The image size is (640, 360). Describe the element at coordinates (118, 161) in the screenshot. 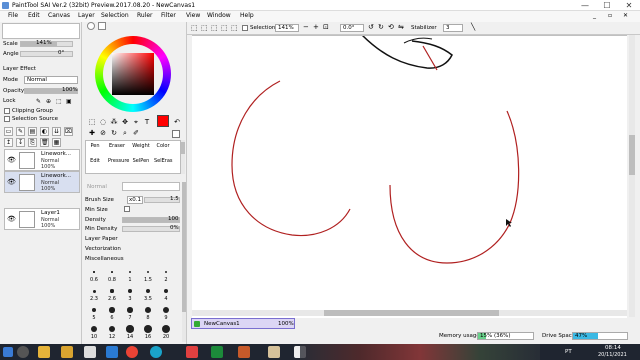

I see `brush-pressure: Pressure` at that location.